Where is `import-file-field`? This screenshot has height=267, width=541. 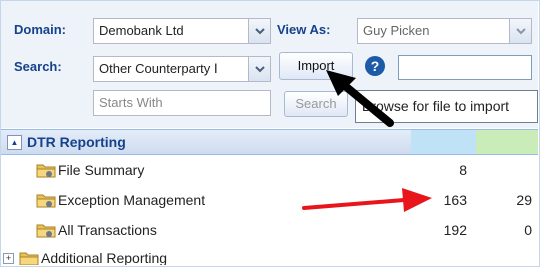
import-file-field is located at coordinates (465, 67).